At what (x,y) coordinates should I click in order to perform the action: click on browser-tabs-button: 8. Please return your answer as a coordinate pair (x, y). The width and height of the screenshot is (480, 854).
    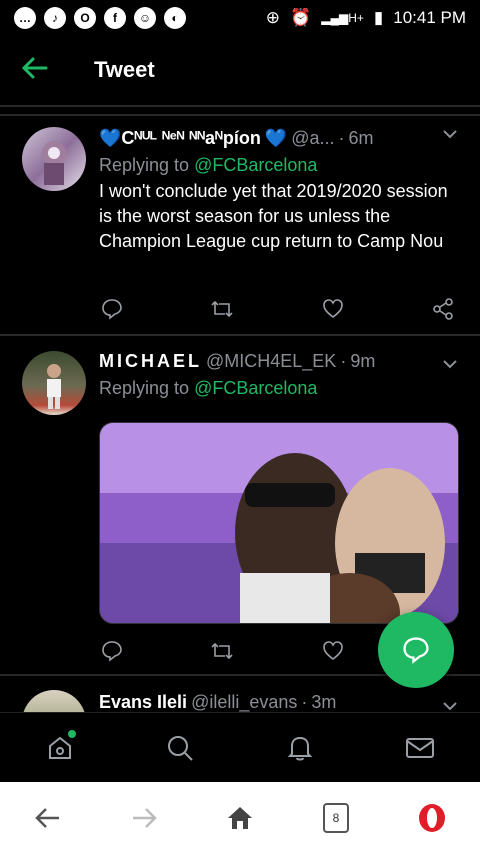
    Looking at the image, I should click on (336, 818).